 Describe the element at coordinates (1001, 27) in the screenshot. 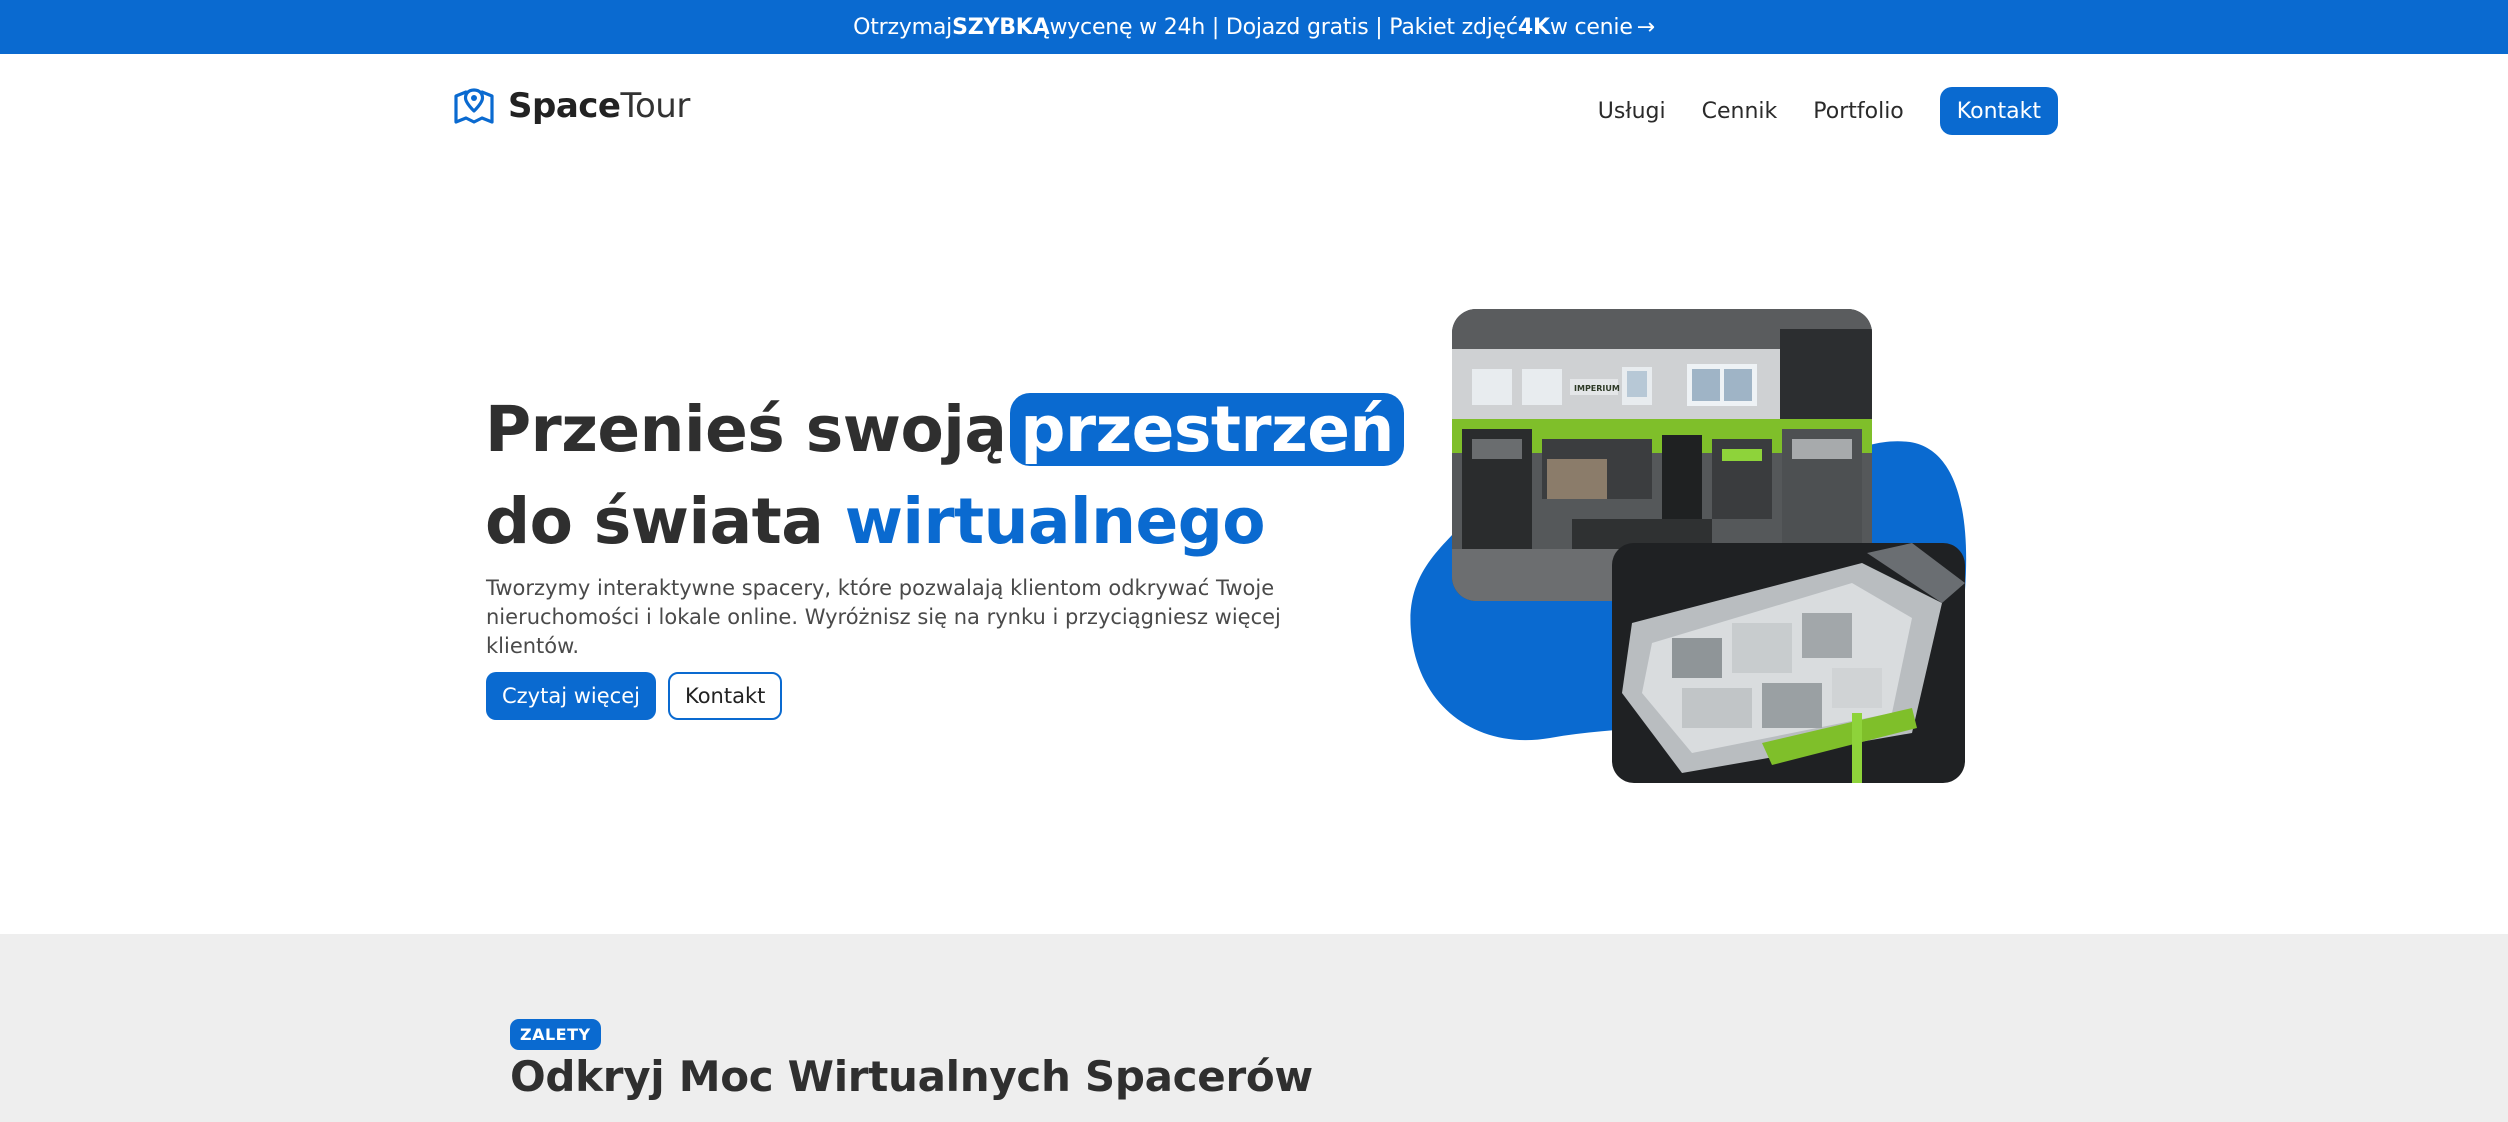

I see `announcement-bold-1: SZYBKĄ` at that location.